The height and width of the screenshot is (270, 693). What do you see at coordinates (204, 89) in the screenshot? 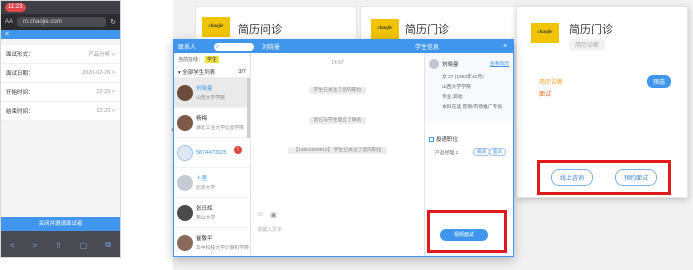
I see `contact-name: 刘晓曼` at bounding box center [204, 89].